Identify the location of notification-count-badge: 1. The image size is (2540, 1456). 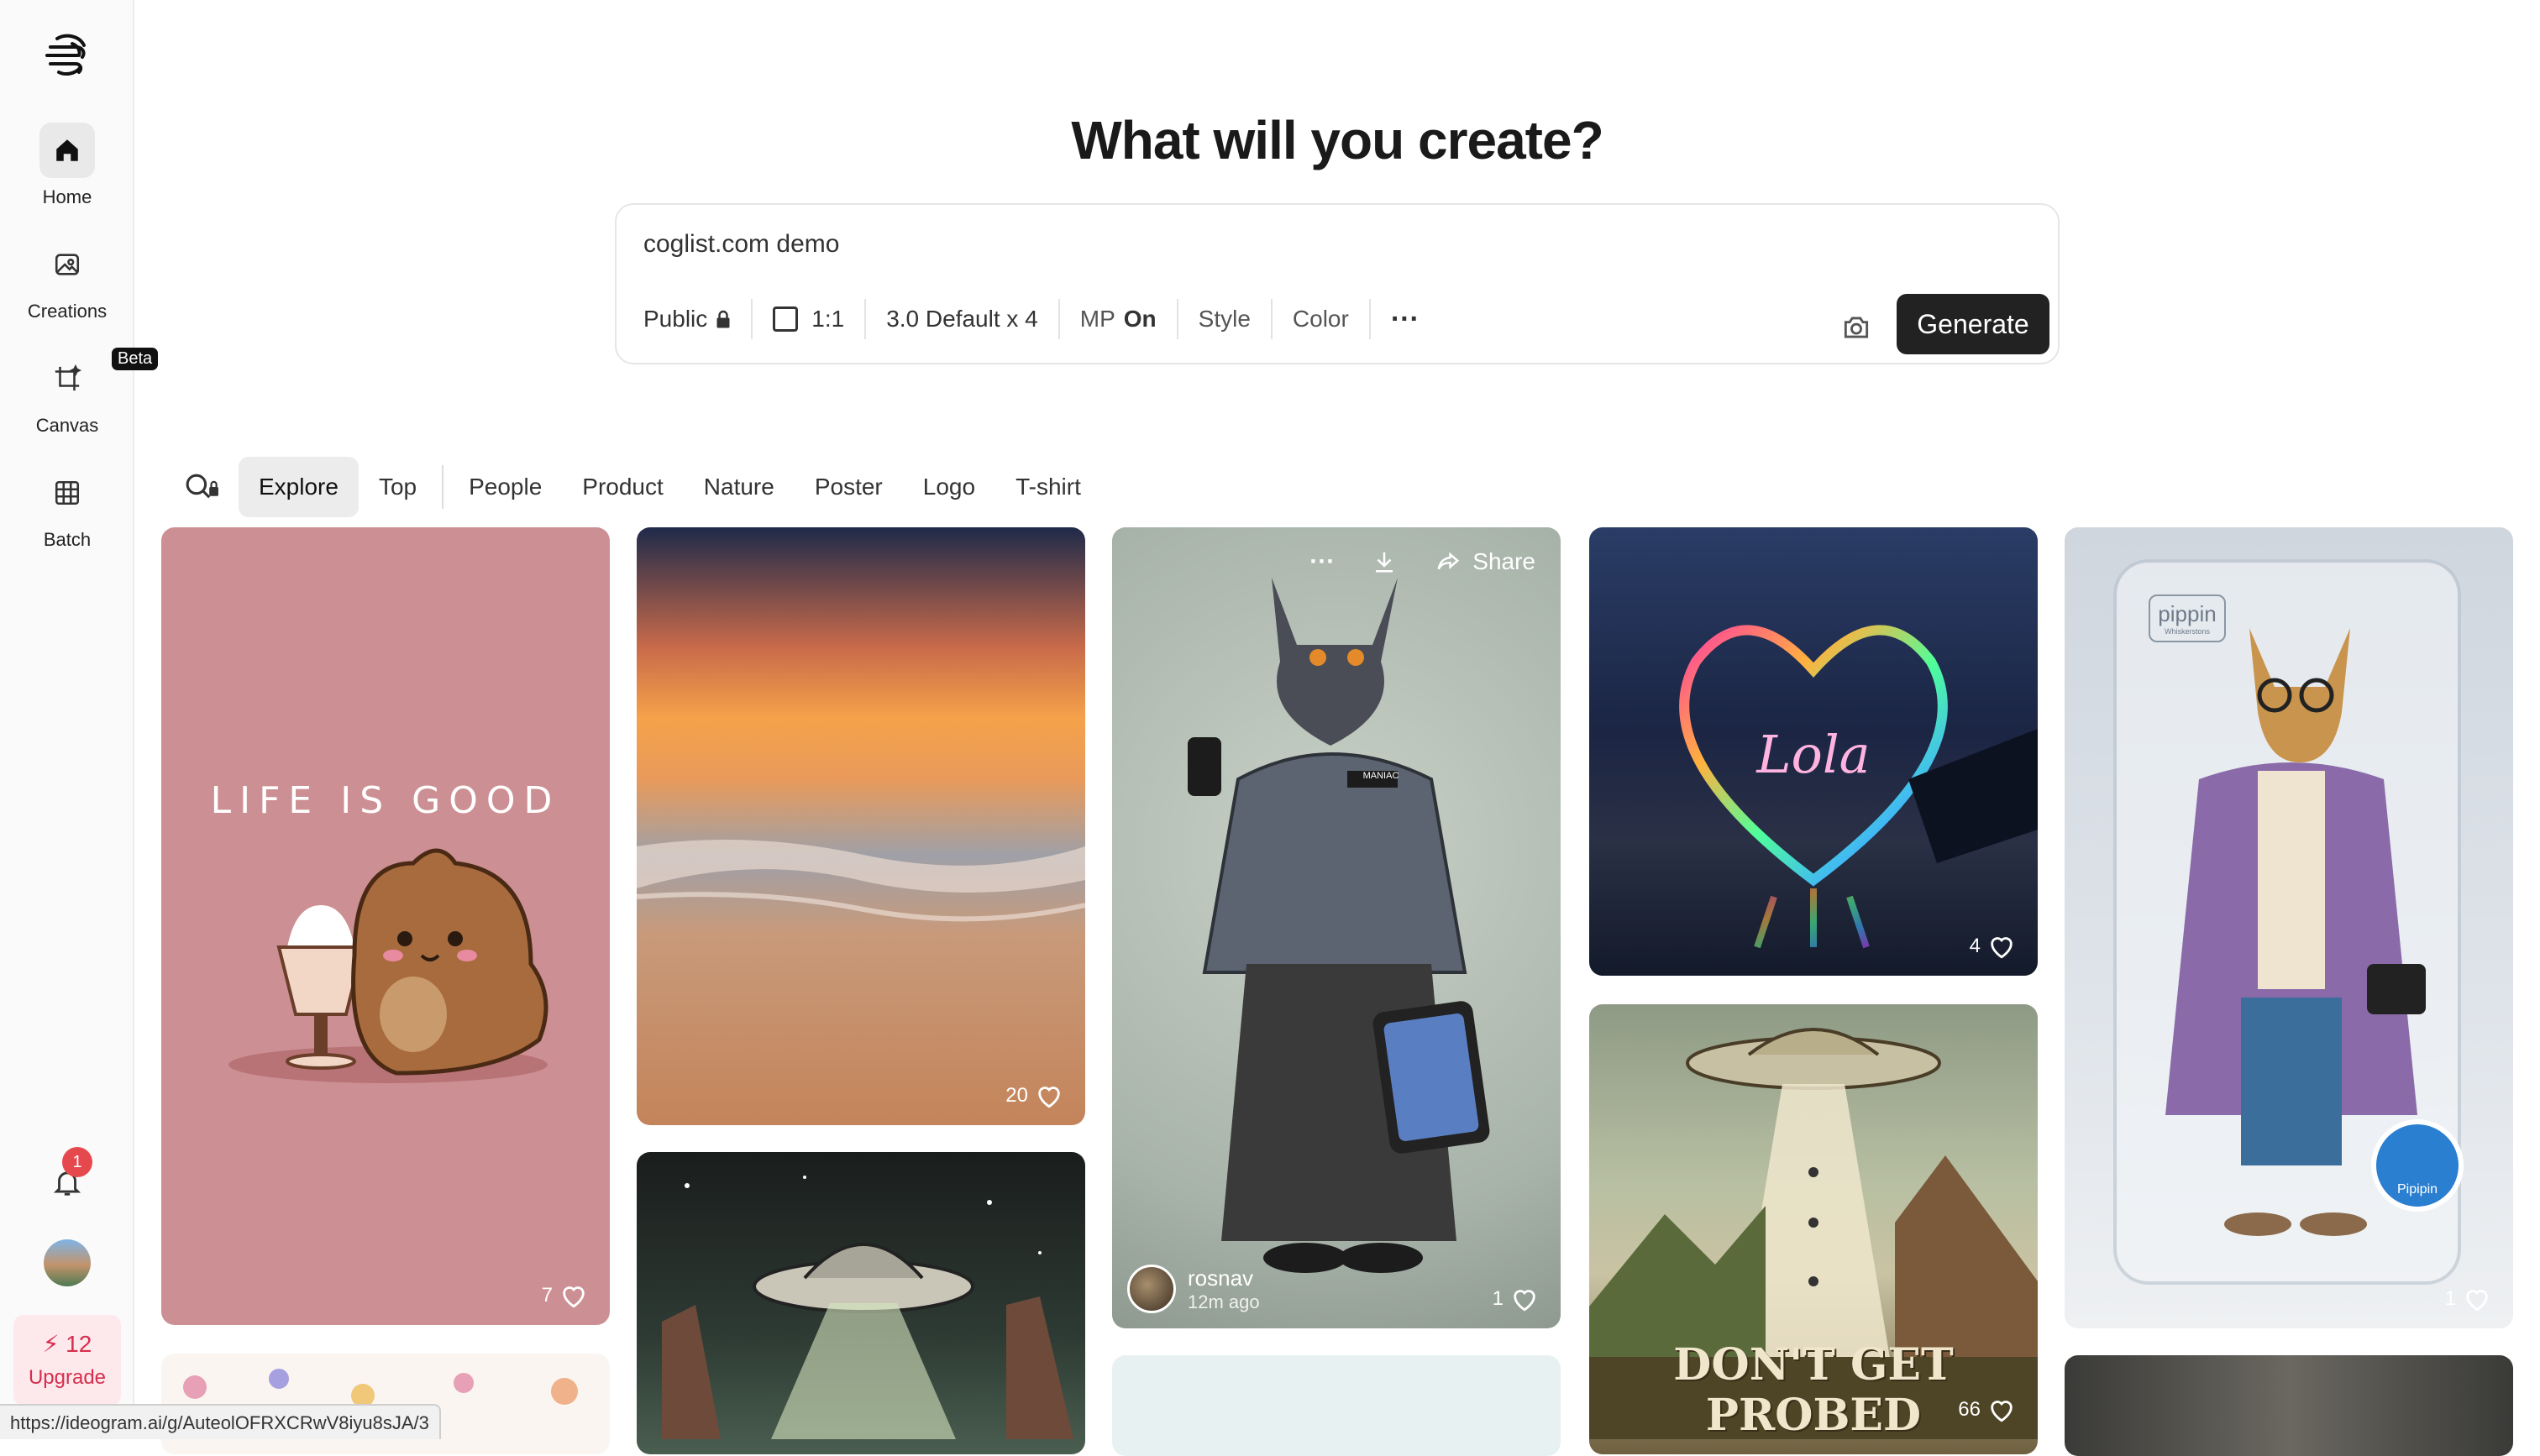
(77, 1162).